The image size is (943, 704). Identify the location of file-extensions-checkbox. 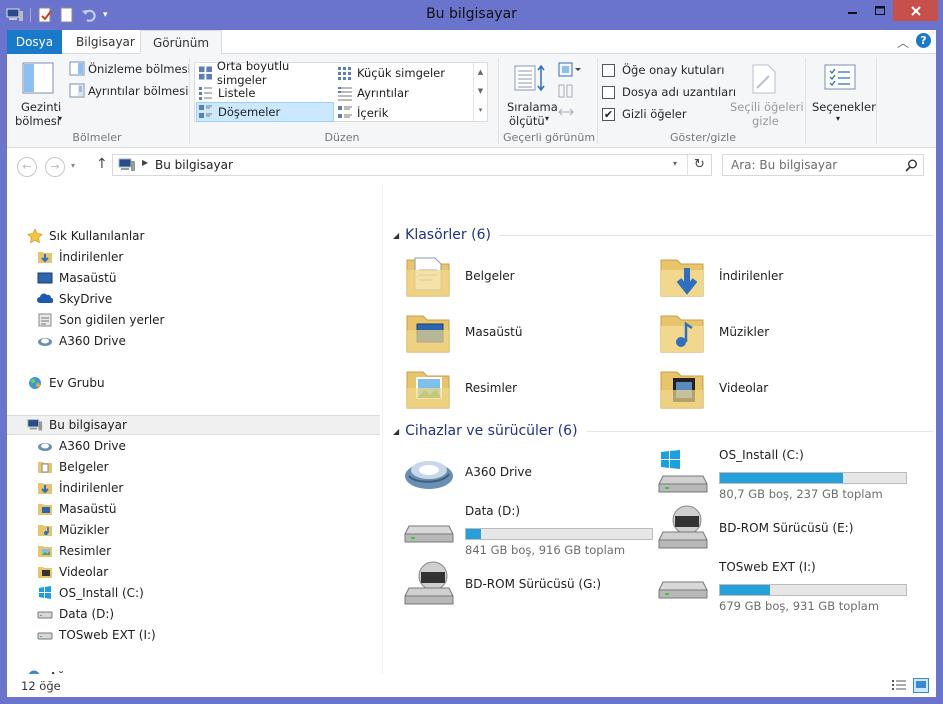
(608, 92).